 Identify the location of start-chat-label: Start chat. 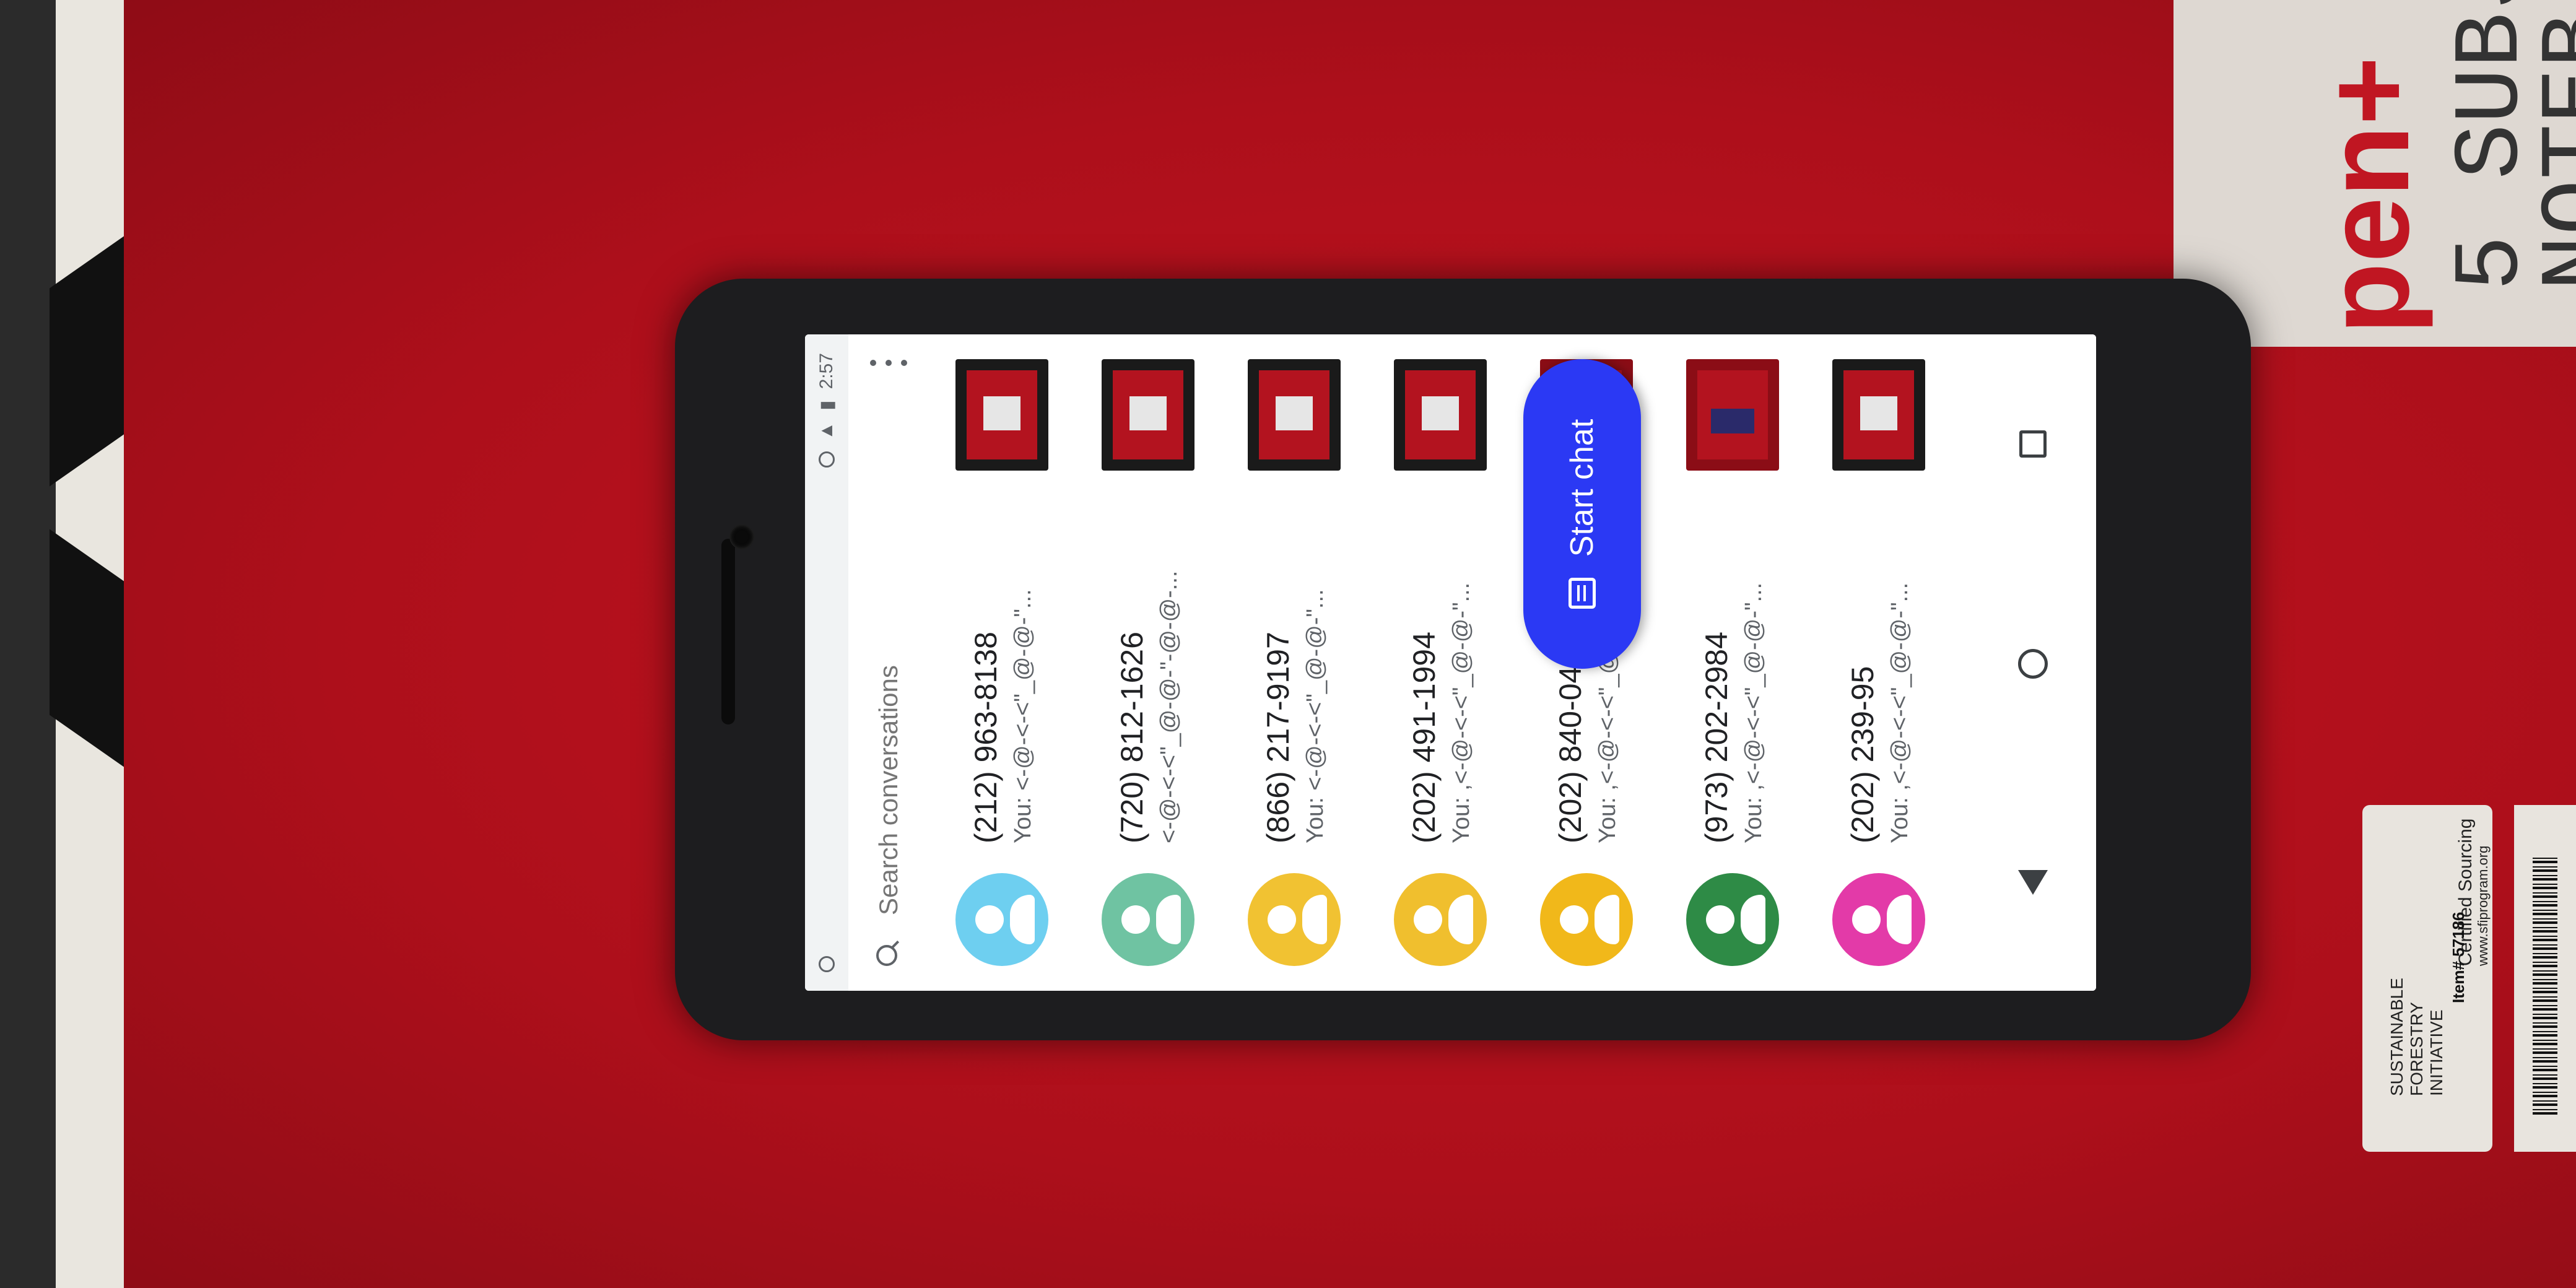
(1582, 488).